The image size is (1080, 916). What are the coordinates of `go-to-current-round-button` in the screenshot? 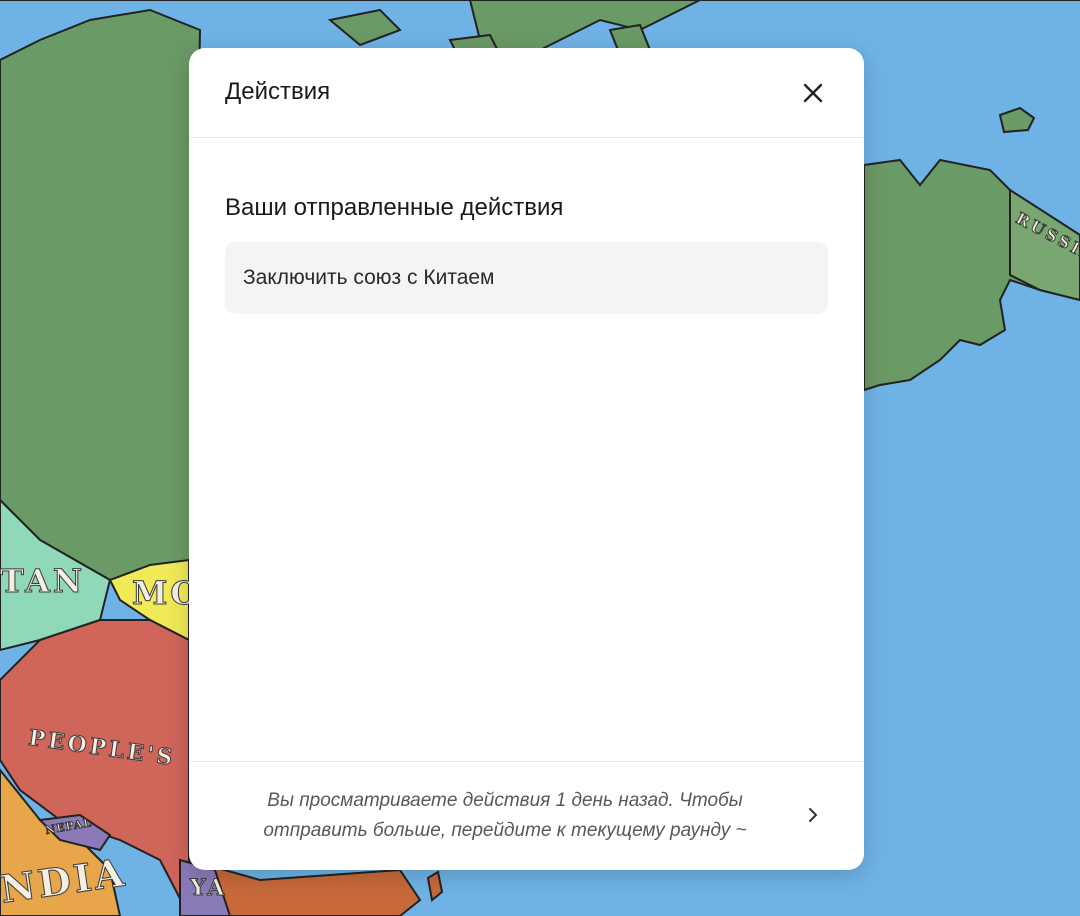 It's located at (813, 815).